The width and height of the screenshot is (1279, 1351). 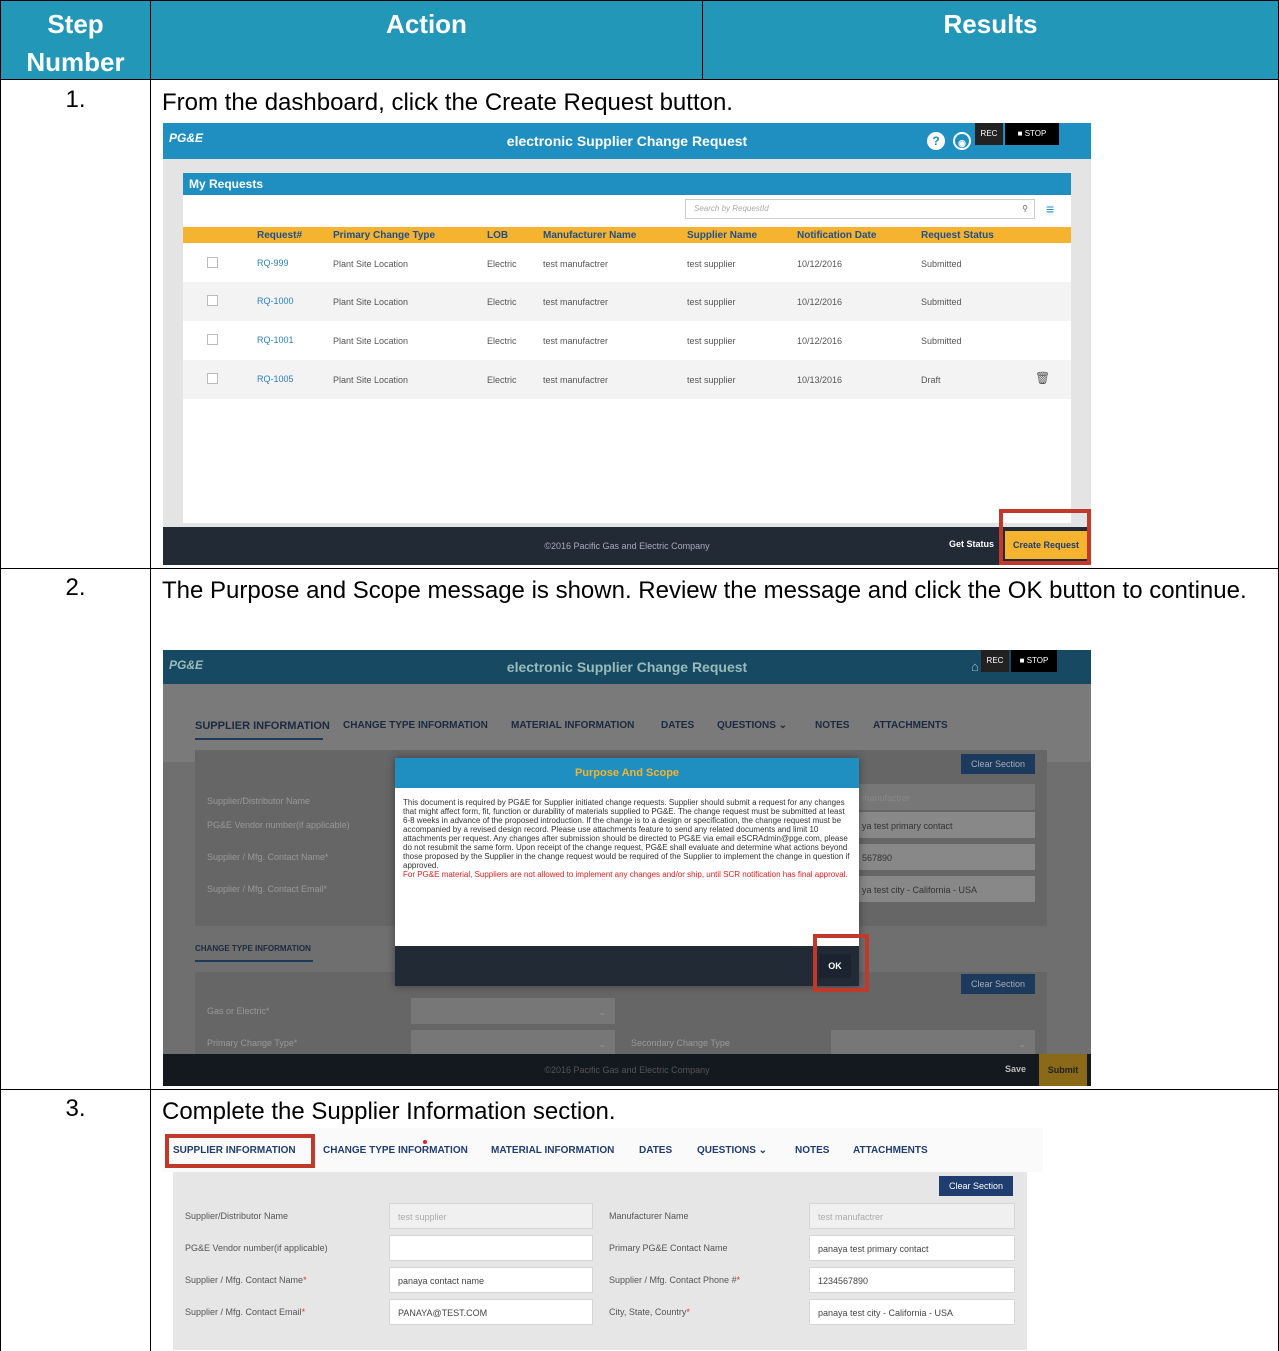 I want to click on trash-icon: 🗑, so click(x=1042, y=378).